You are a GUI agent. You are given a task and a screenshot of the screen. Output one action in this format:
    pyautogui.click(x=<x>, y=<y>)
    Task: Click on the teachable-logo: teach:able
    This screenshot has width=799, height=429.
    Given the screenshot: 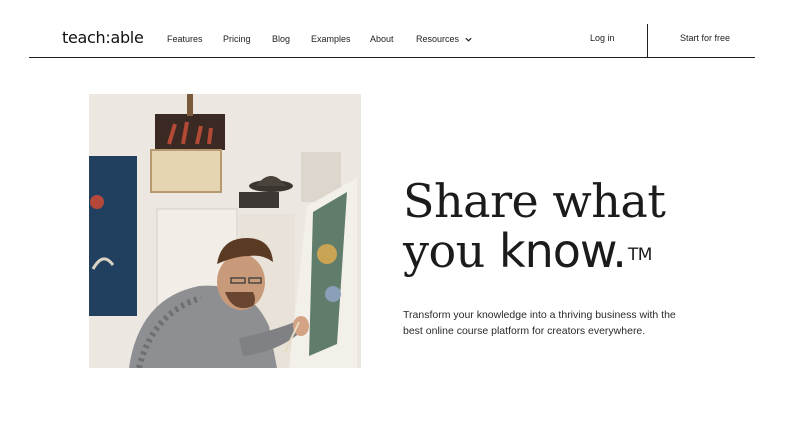 What is the action you would take?
    pyautogui.click(x=103, y=37)
    